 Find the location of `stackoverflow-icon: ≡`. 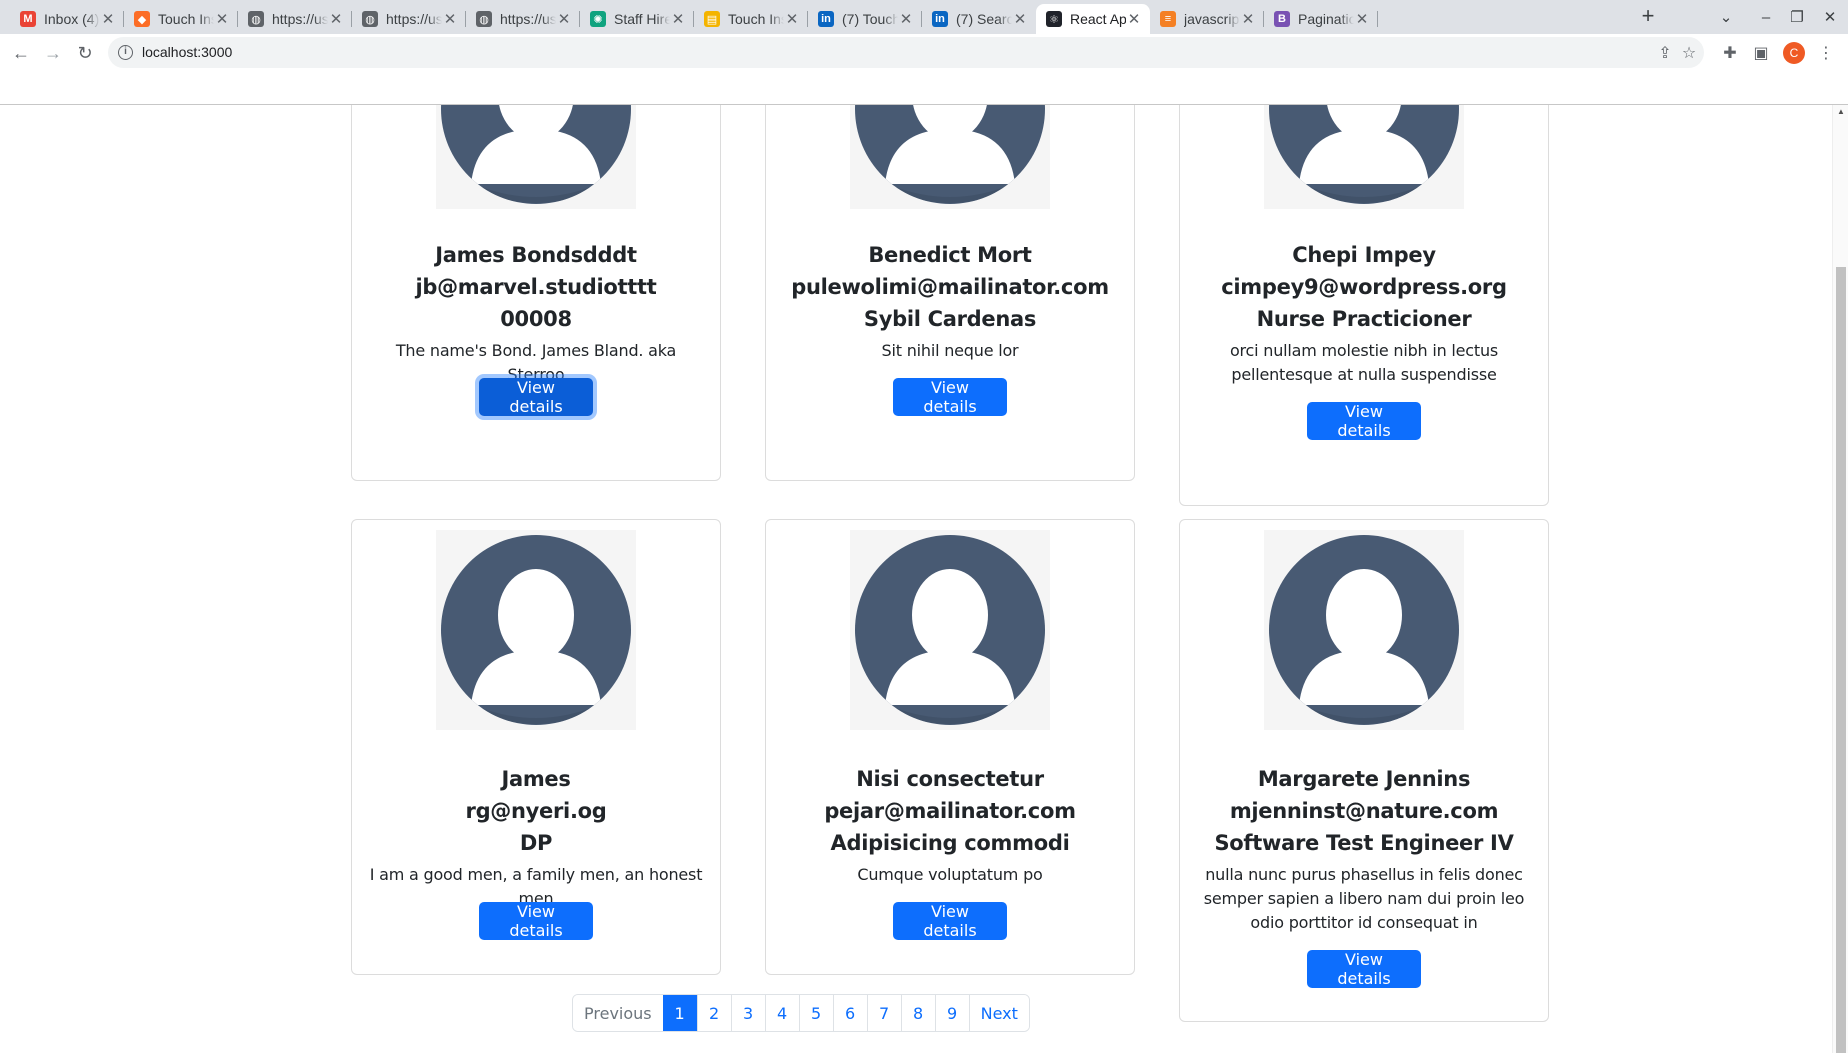

stackoverflow-icon: ≡ is located at coordinates (1168, 19).